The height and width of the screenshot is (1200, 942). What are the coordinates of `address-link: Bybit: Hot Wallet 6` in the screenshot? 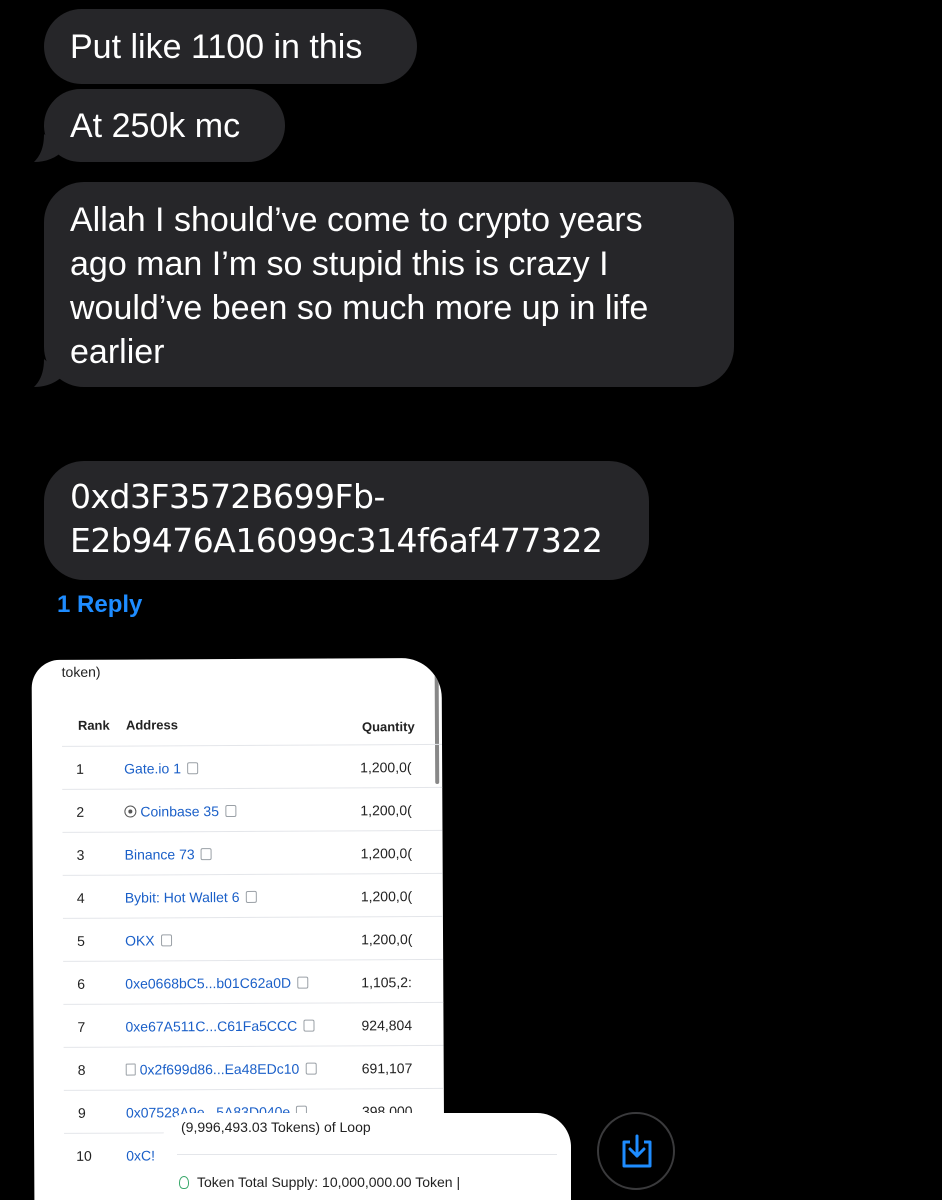 It's located at (182, 897).